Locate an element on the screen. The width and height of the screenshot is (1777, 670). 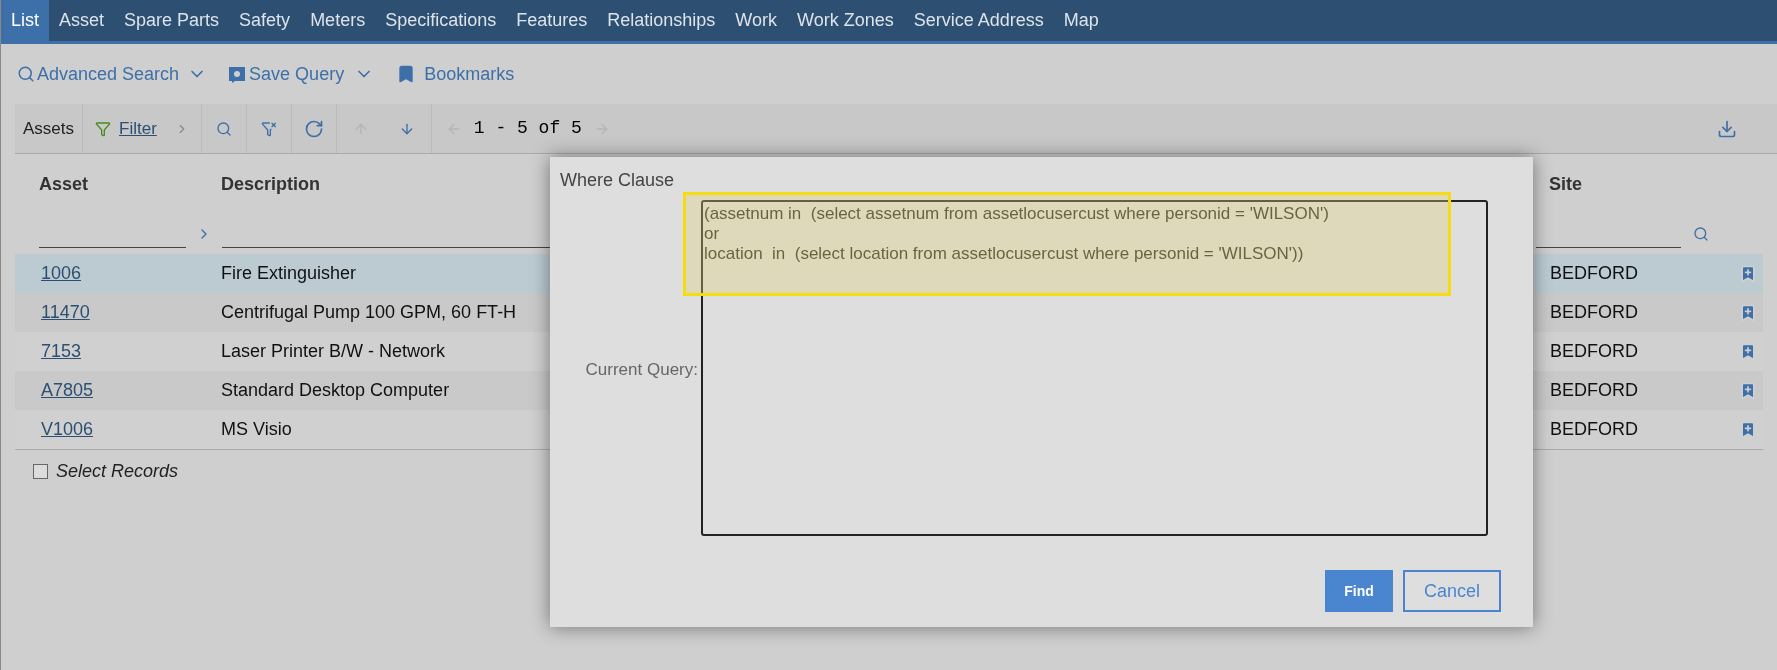
column-header: Asset is located at coordinates (64, 184).